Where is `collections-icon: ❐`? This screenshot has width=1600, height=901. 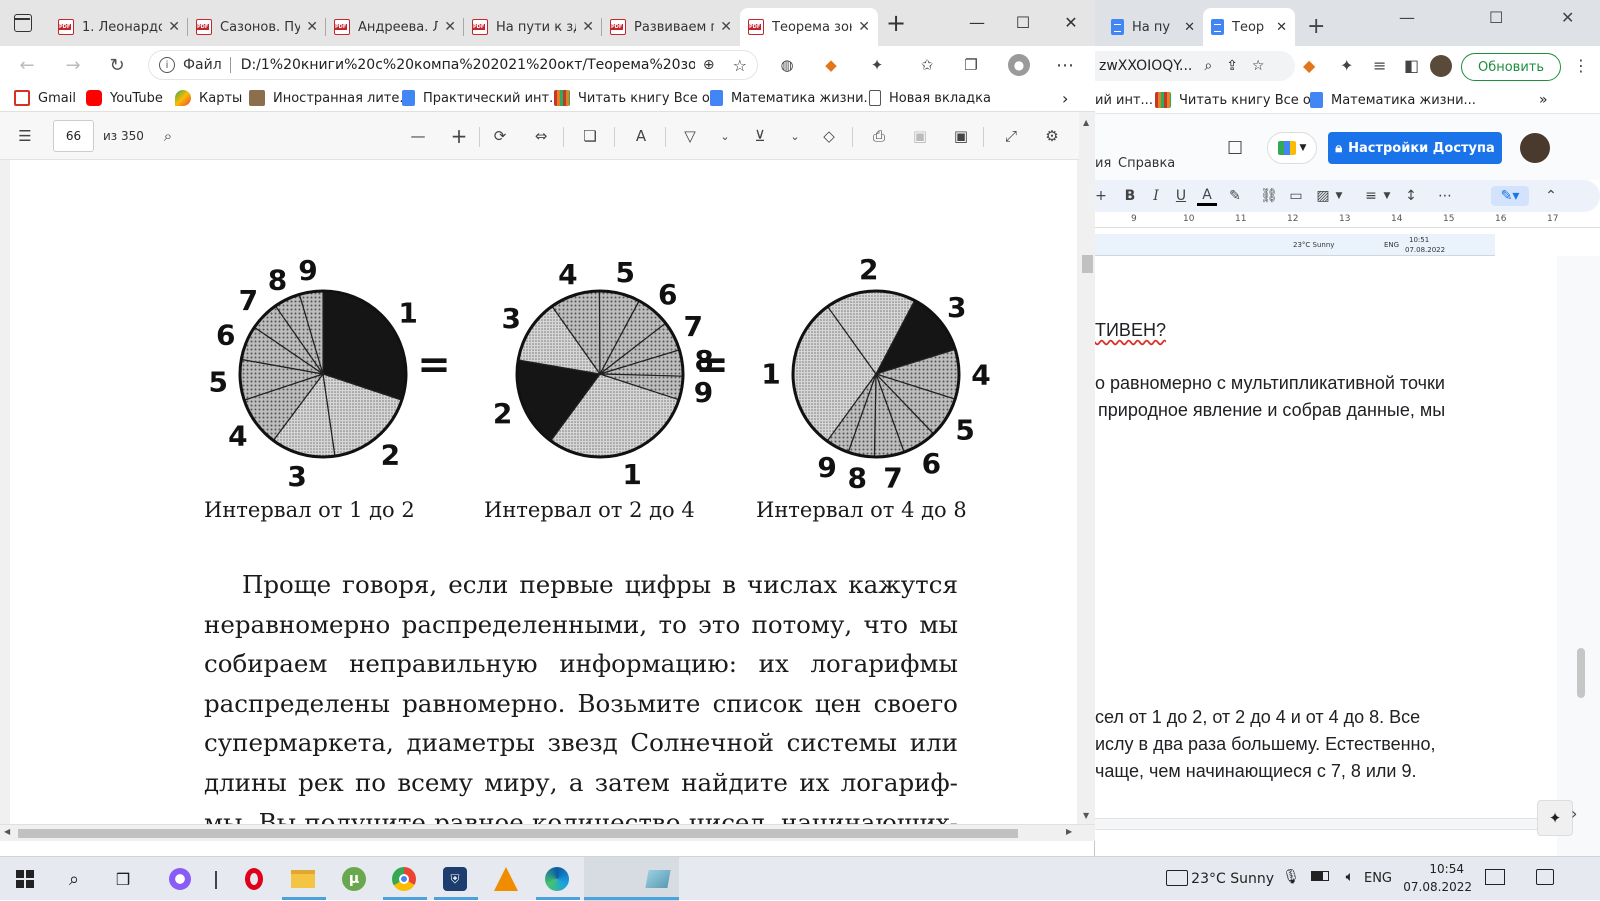
collections-icon: ❐ is located at coordinates (971, 65).